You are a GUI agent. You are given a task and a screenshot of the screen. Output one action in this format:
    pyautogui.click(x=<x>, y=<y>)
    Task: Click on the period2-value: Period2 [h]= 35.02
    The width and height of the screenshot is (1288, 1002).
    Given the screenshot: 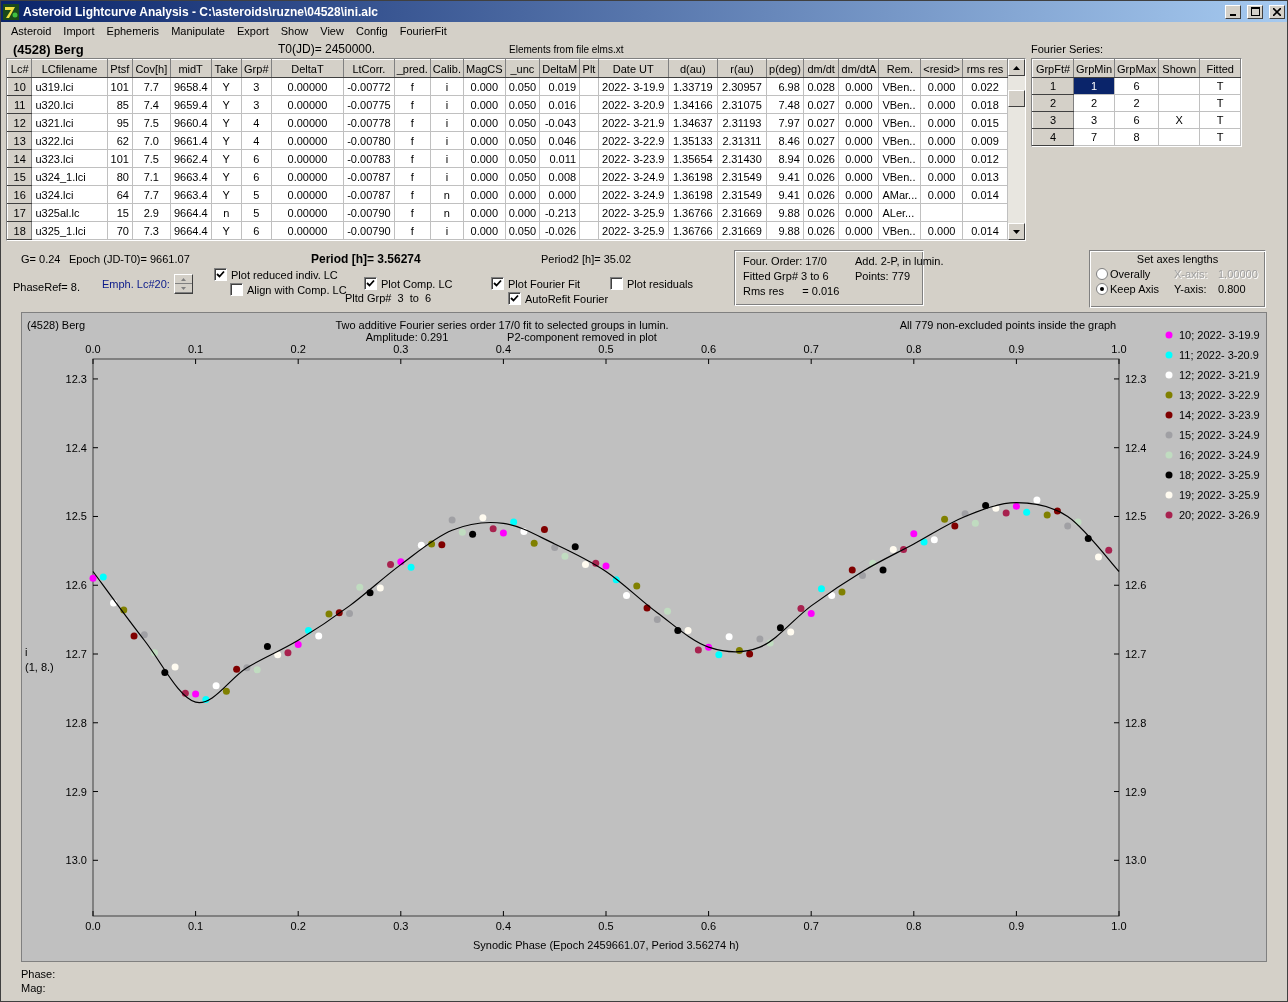 What is the action you would take?
    pyautogui.click(x=586, y=258)
    